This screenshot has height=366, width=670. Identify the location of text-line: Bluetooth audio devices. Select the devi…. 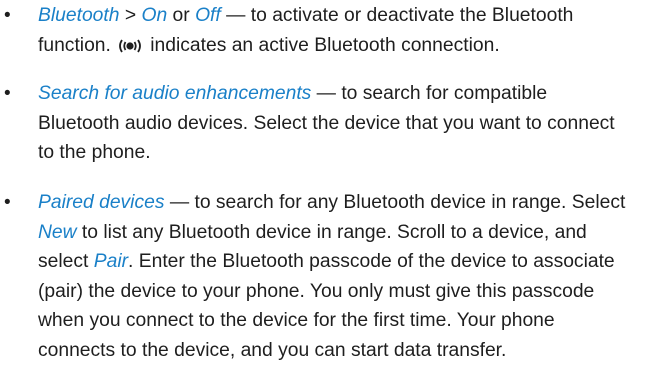
(326, 124).